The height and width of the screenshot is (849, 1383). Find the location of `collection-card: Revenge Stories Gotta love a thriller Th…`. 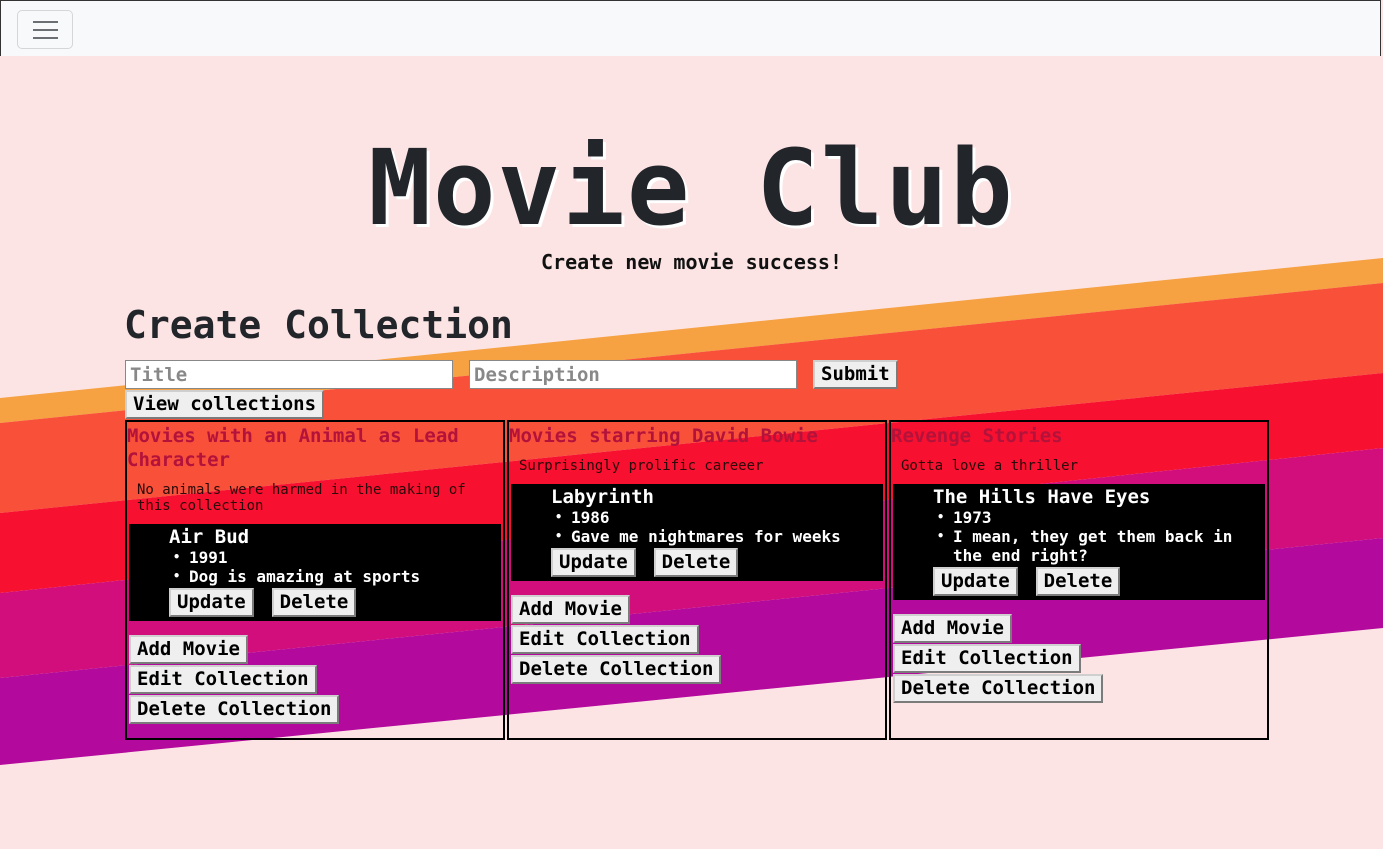

collection-card: Revenge Stories Gotta love a thriller Th… is located at coordinates (1079, 580).